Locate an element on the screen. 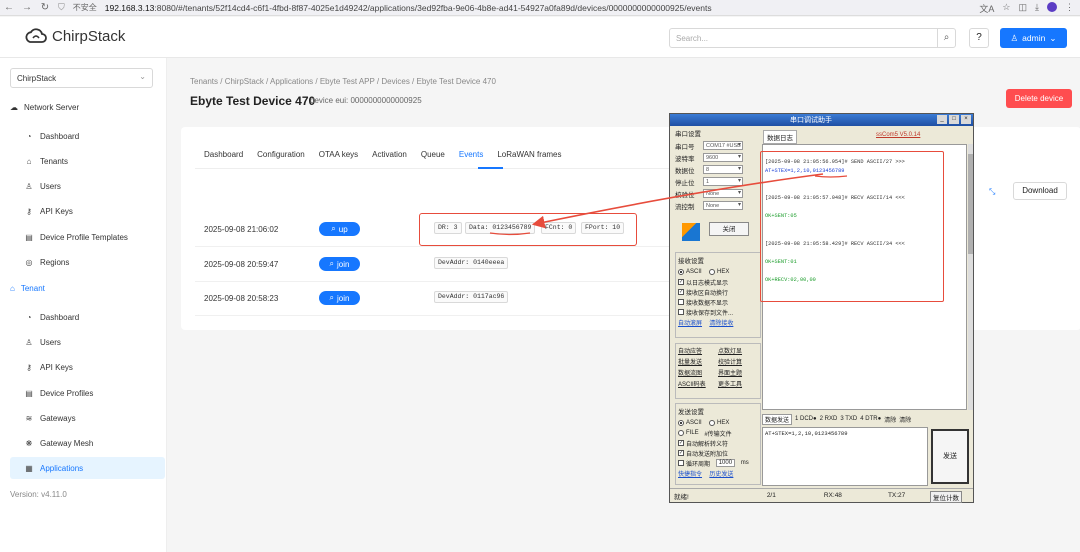 This screenshot has width=1080, height=552. tool-theme: 界面主题 is located at coordinates (738, 372).